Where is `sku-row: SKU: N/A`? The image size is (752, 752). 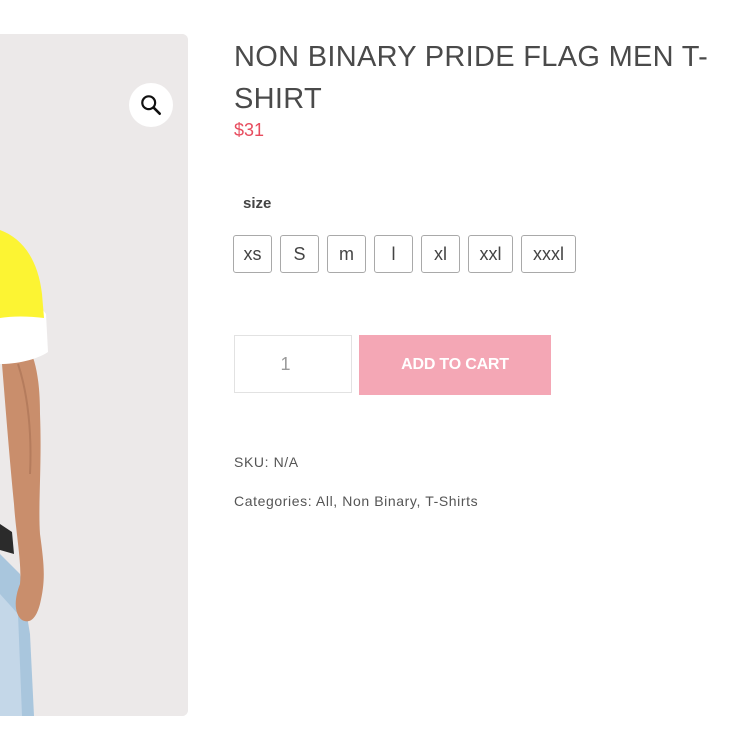 sku-row: SKU: N/A is located at coordinates (266, 462).